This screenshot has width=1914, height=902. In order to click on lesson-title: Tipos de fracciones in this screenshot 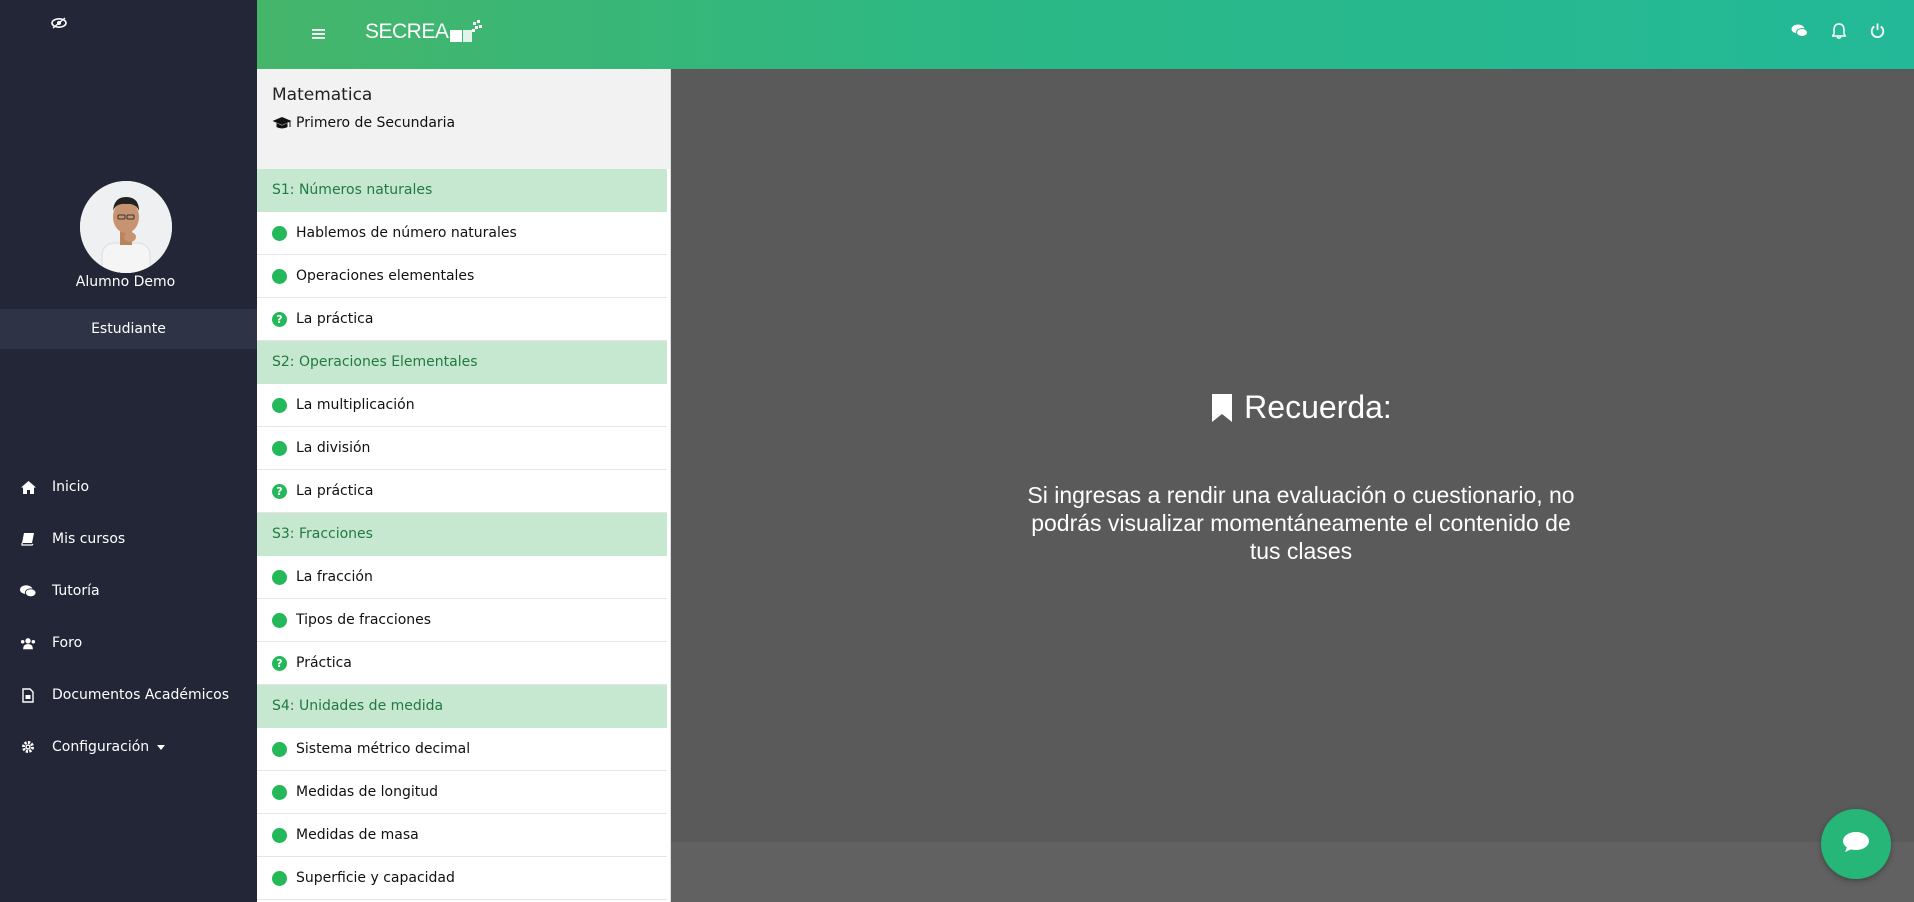, I will do `click(364, 620)`.